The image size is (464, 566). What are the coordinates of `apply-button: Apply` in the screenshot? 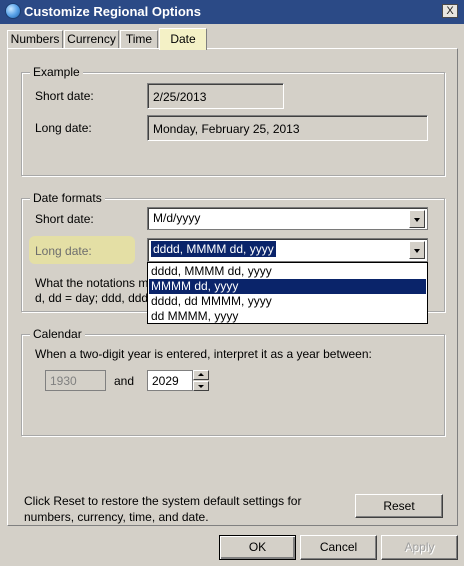 It's located at (419, 547).